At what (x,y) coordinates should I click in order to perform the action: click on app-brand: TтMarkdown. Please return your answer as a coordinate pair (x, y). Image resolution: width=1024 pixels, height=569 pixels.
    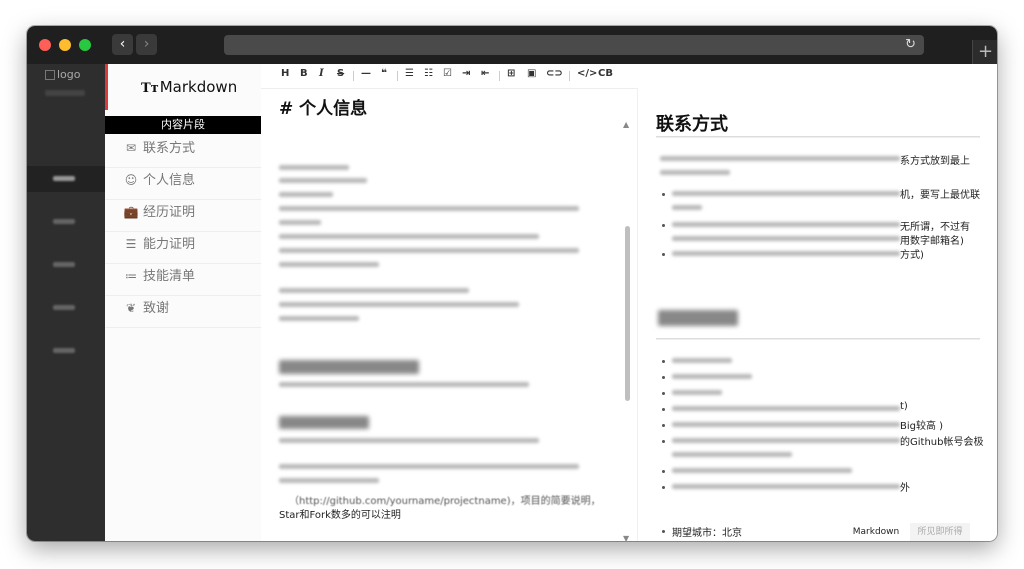
    Looking at the image, I should click on (189, 87).